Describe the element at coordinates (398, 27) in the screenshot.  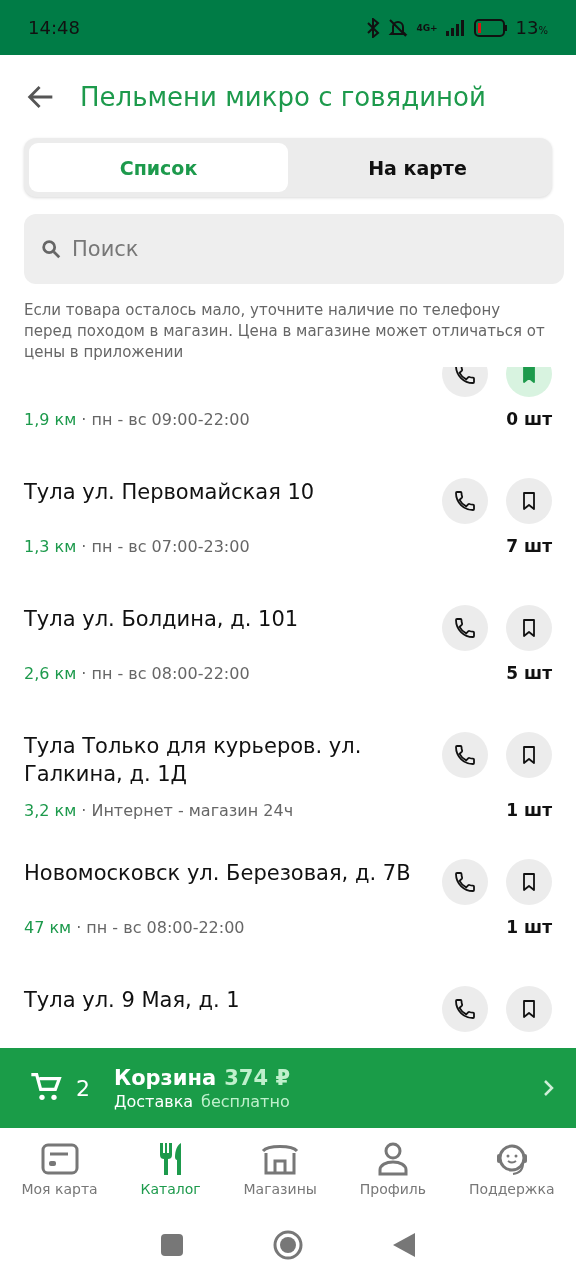
I see `muted-bell-icon` at that location.